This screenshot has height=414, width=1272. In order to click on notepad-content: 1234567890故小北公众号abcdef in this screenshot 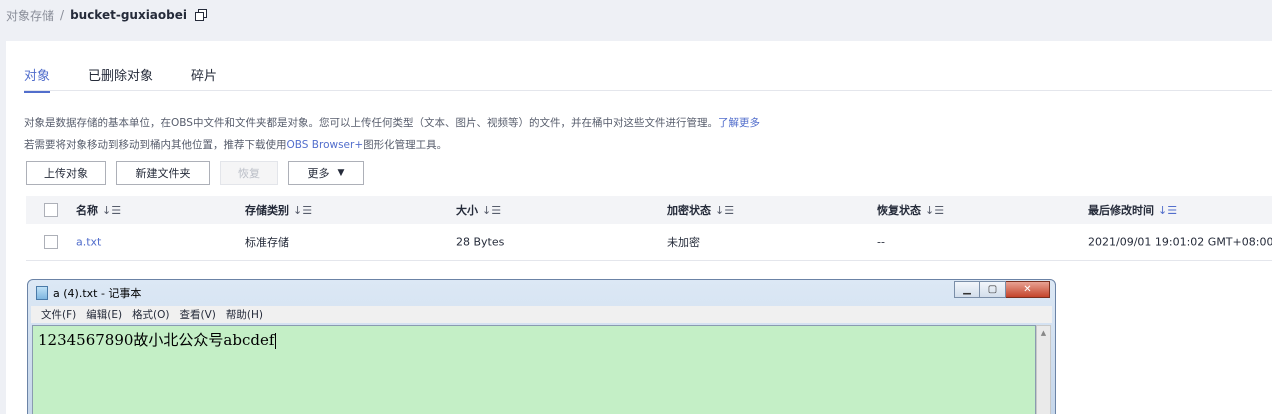, I will do `click(156, 340)`.